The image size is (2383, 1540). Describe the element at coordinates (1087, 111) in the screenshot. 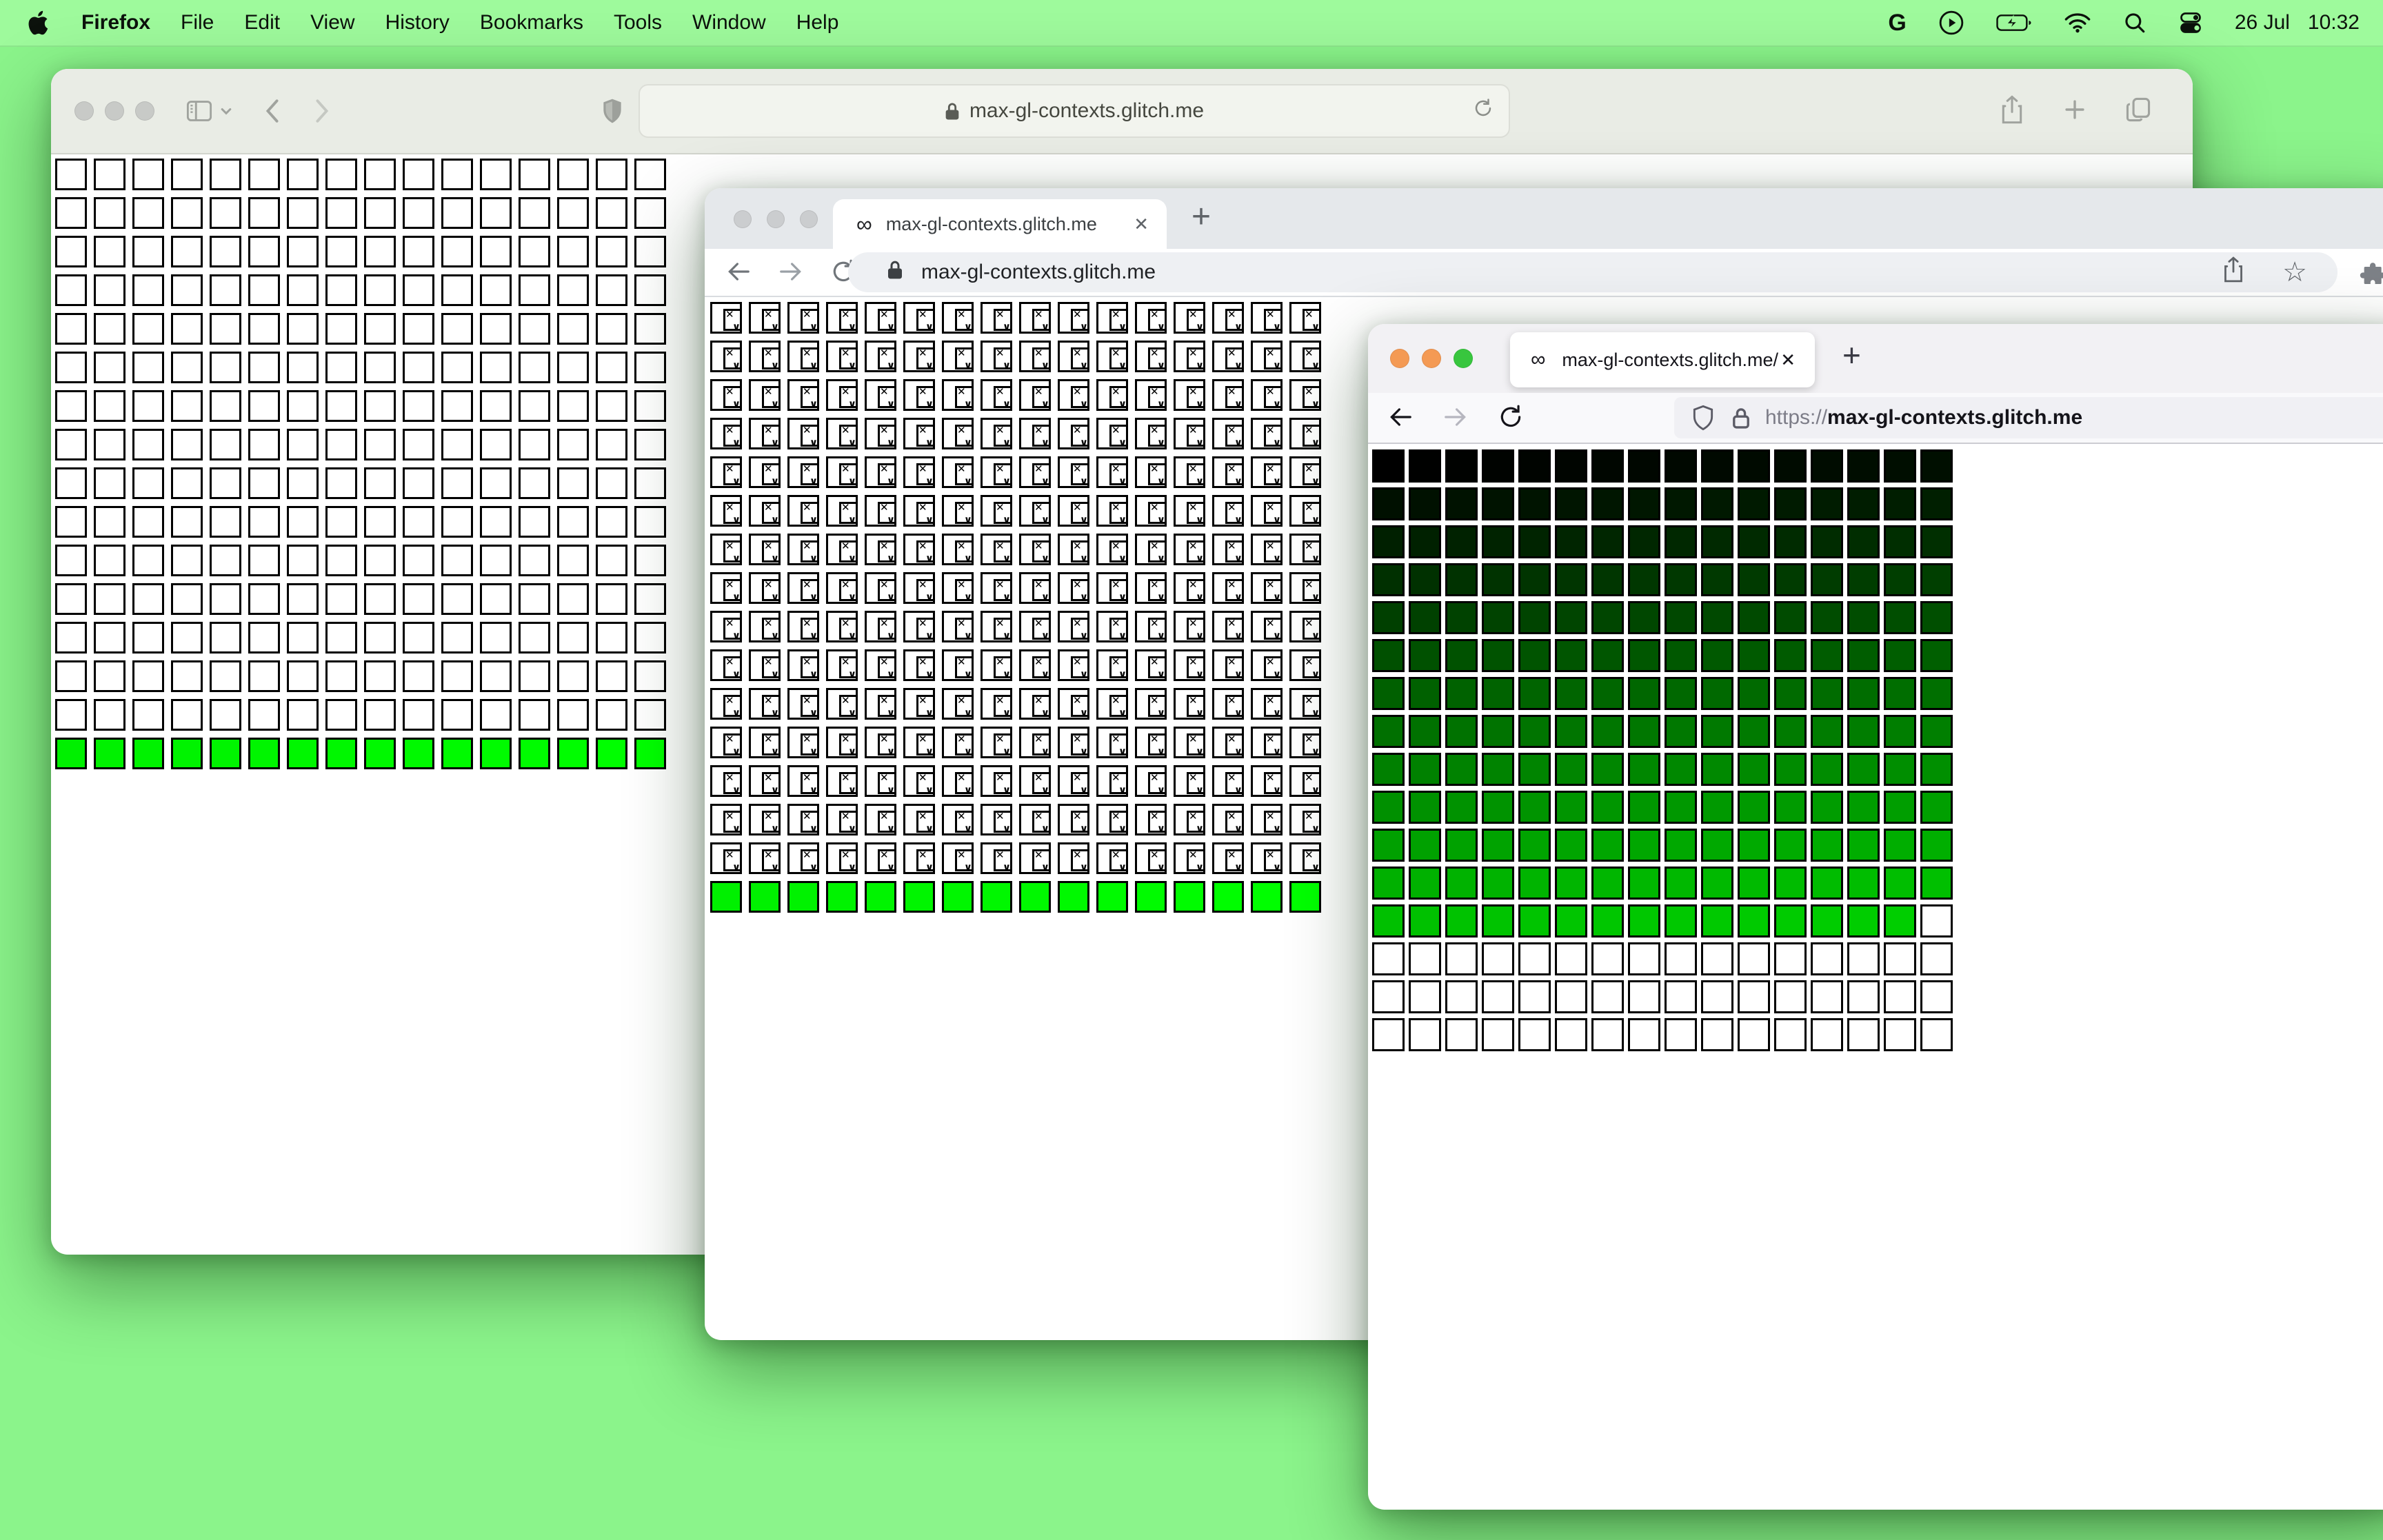

I see `url-text: max-gl-contexts.glitch.me` at that location.